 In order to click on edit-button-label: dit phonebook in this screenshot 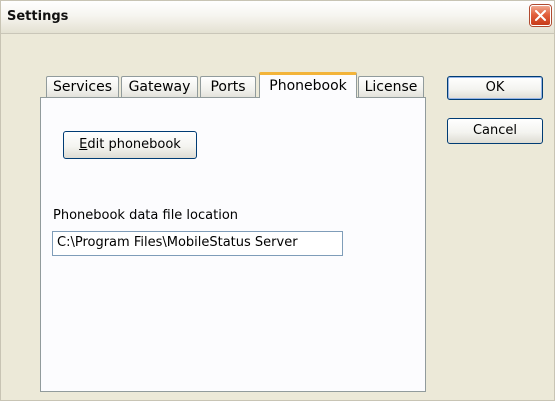, I will do `click(134, 144)`.